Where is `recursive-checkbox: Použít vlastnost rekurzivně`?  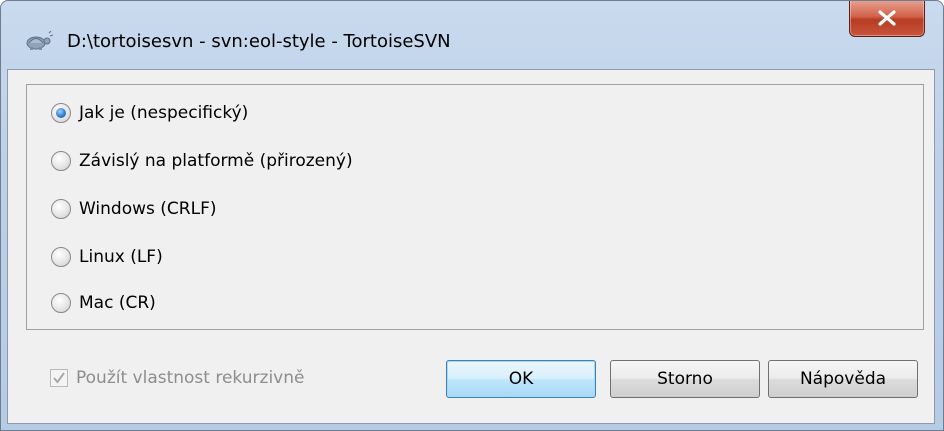
recursive-checkbox: Použít vlastnost rekurzivně is located at coordinates (177, 378).